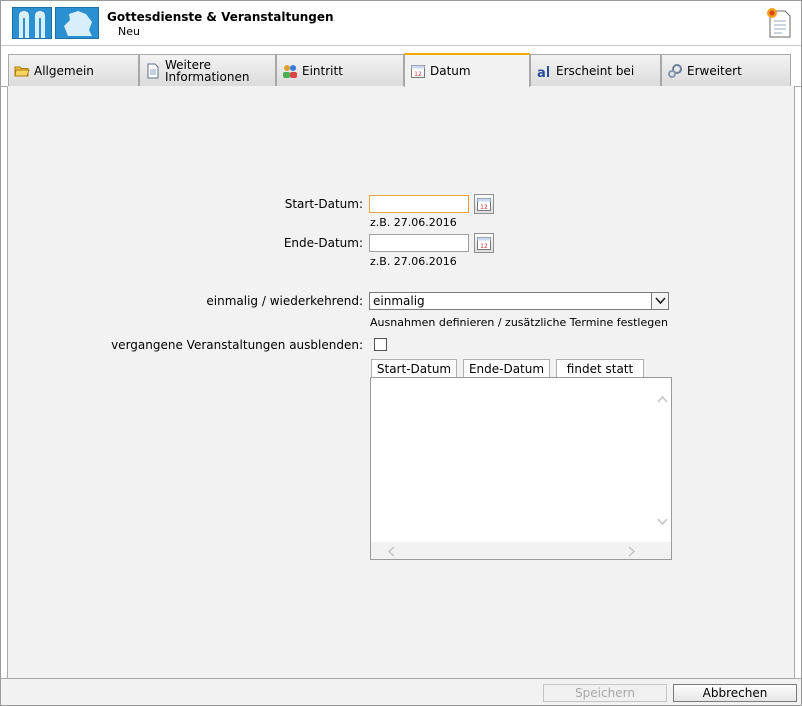  Describe the element at coordinates (414, 368) in the screenshot. I see `column-header-start-date: Start-Datum` at that location.